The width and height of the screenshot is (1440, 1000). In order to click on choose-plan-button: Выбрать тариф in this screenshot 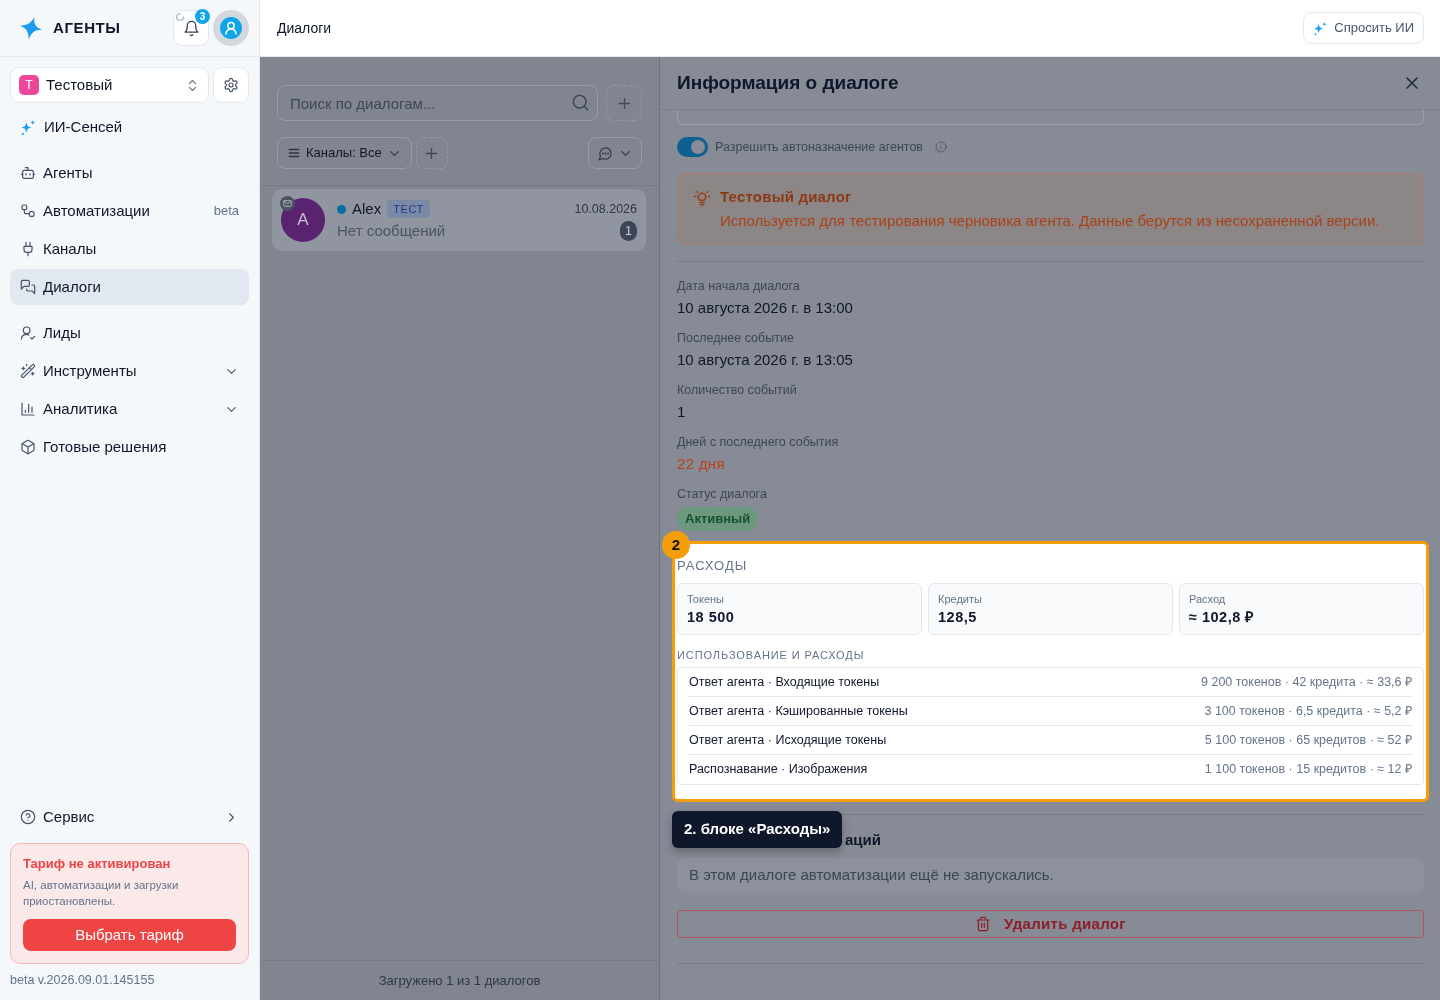, I will do `click(129, 935)`.